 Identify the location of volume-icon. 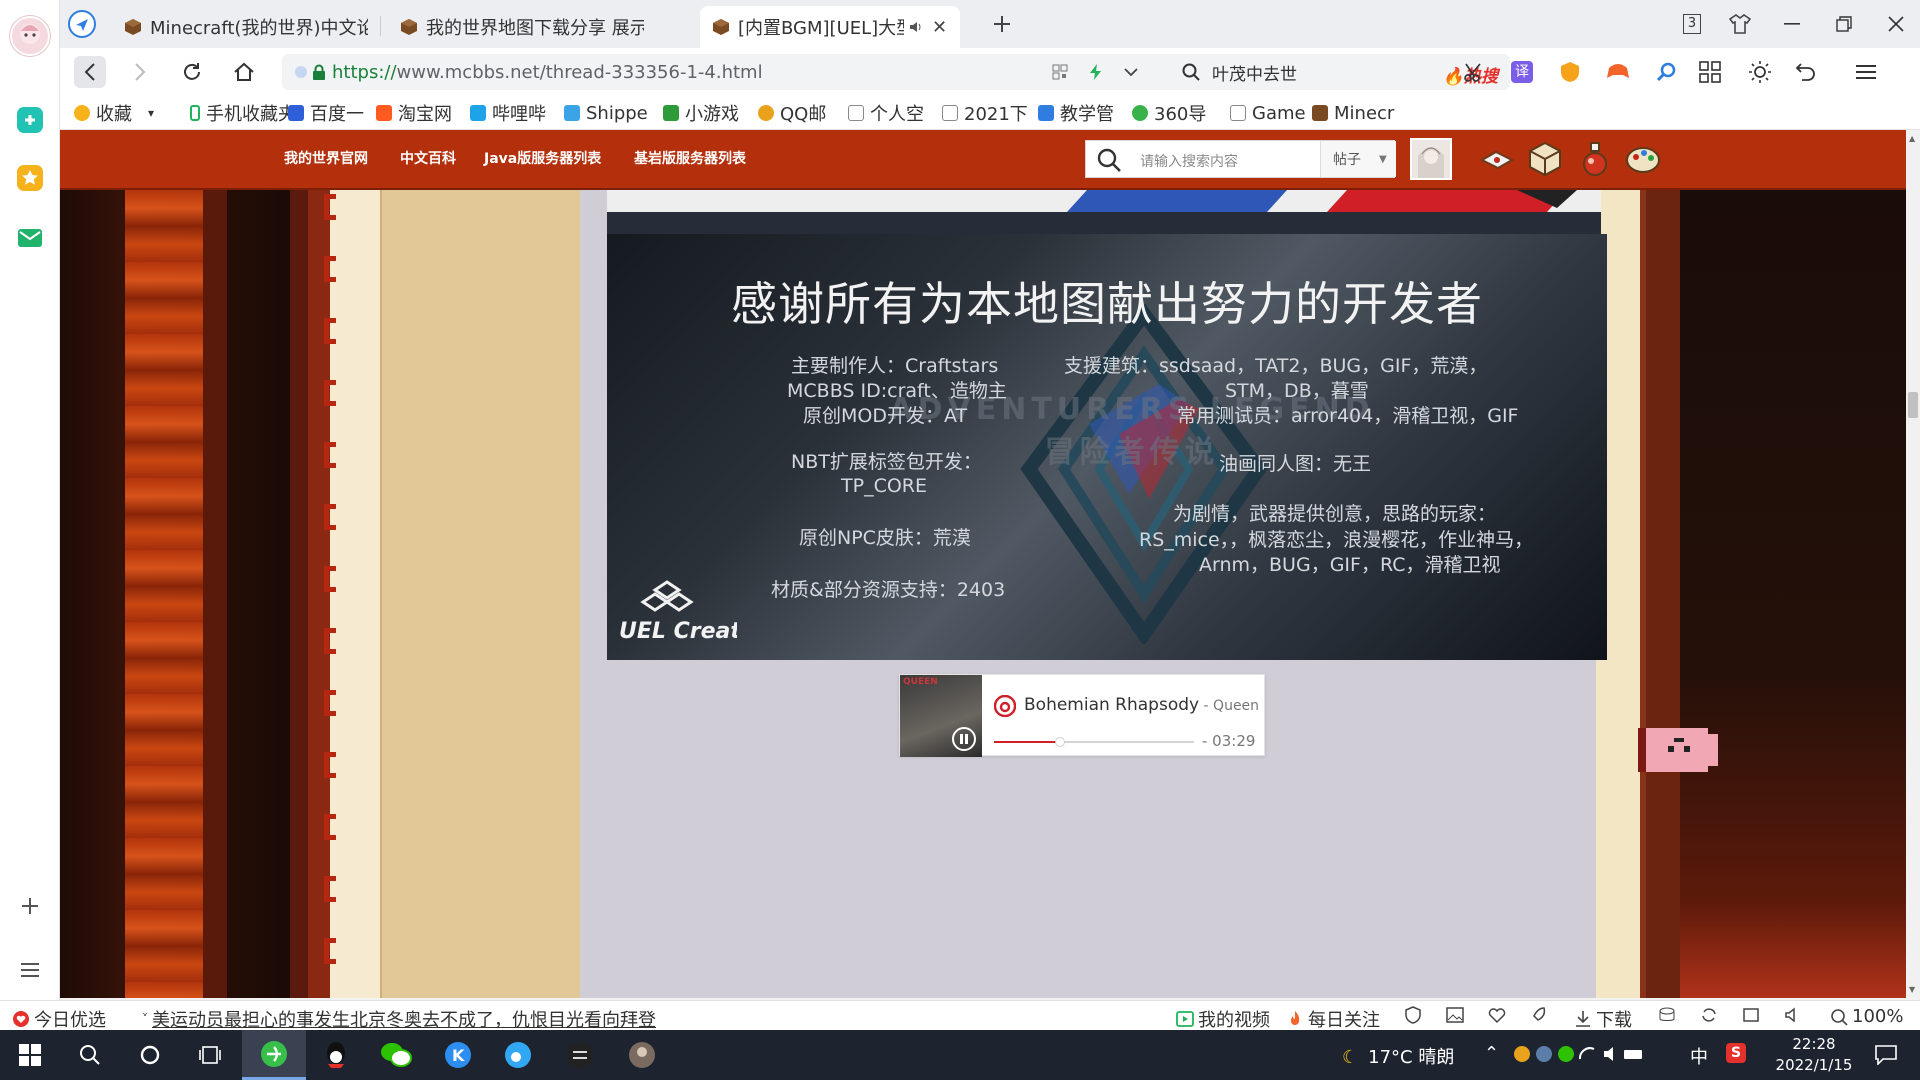
(1795, 1015).